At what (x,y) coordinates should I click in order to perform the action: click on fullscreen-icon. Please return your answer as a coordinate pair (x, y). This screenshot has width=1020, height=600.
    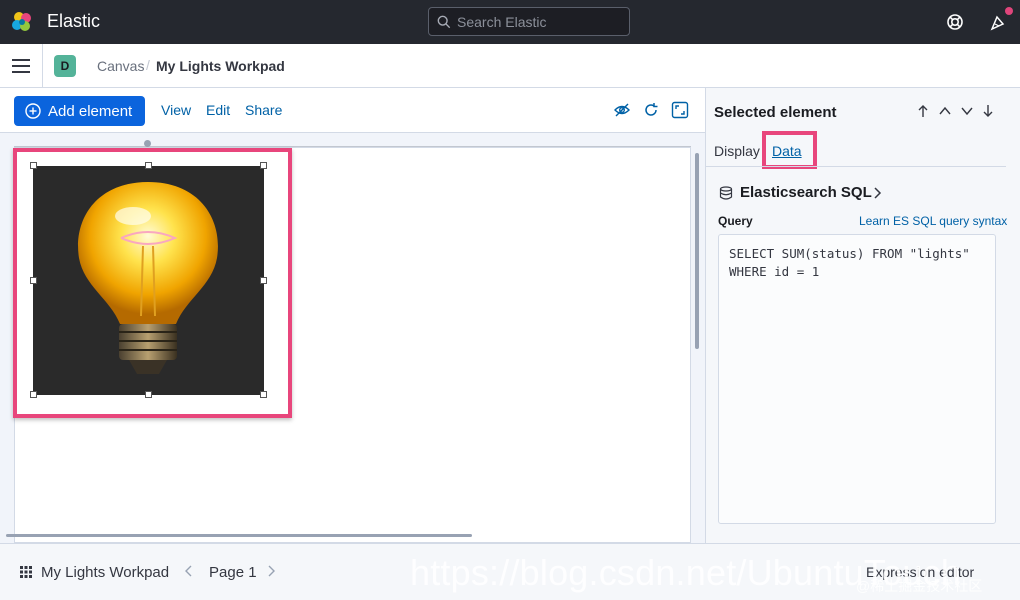
    Looking at the image, I should click on (680, 110).